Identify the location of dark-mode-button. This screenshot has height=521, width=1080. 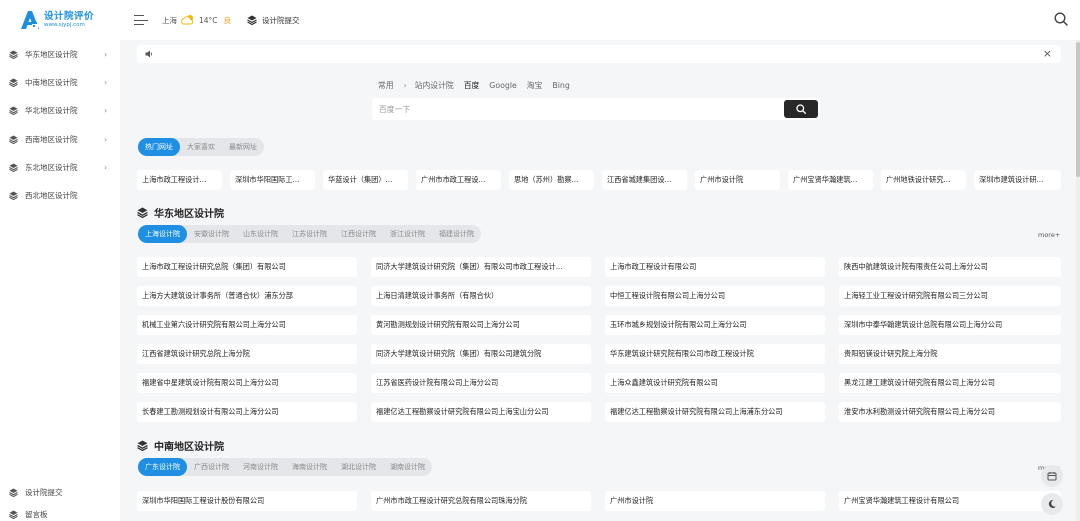
(1052, 504).